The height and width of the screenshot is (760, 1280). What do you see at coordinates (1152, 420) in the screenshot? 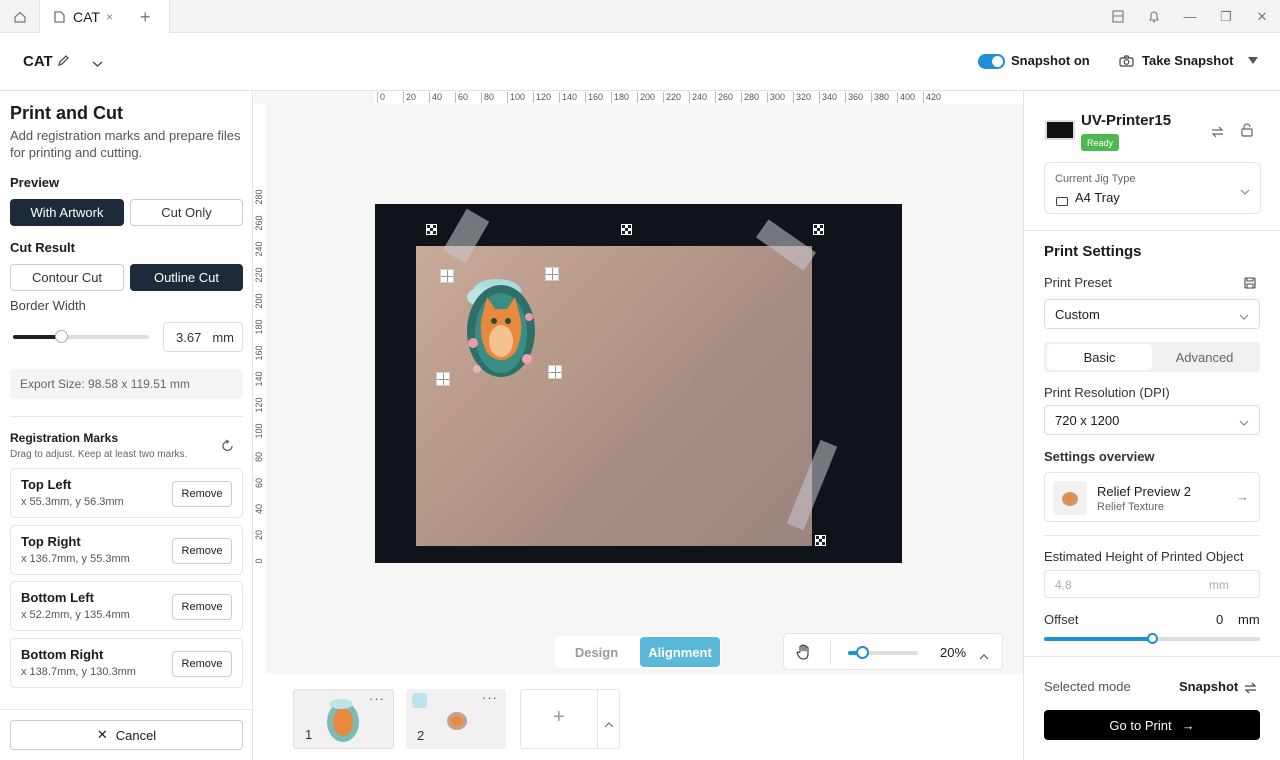
I see `print-resolution-select: 720 x 1200` at bounding box center [1152, 420].